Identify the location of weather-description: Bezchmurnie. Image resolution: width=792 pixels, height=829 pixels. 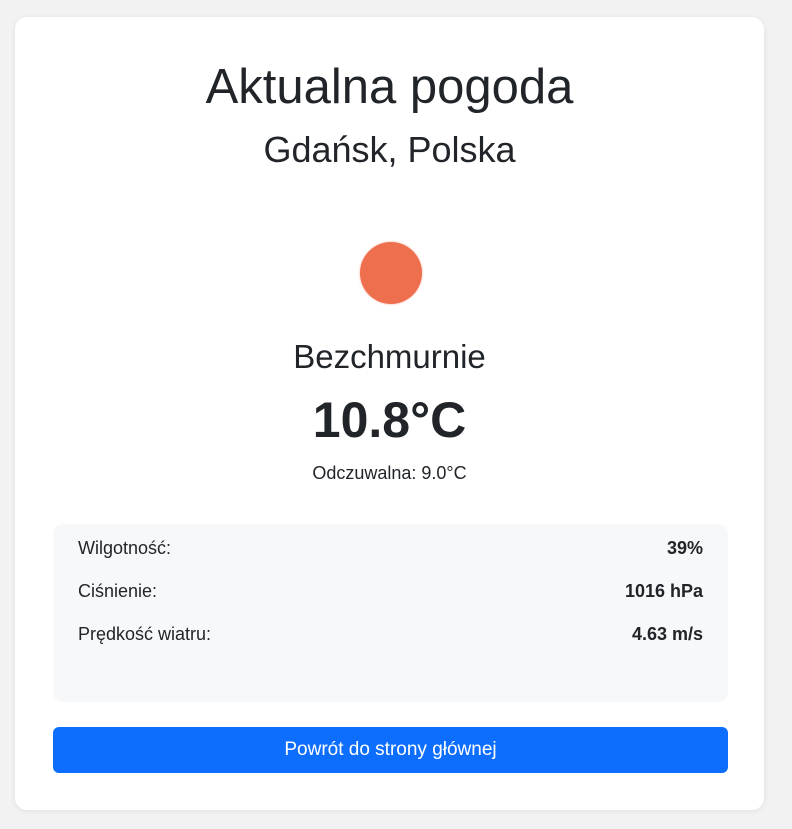
(389, 356).